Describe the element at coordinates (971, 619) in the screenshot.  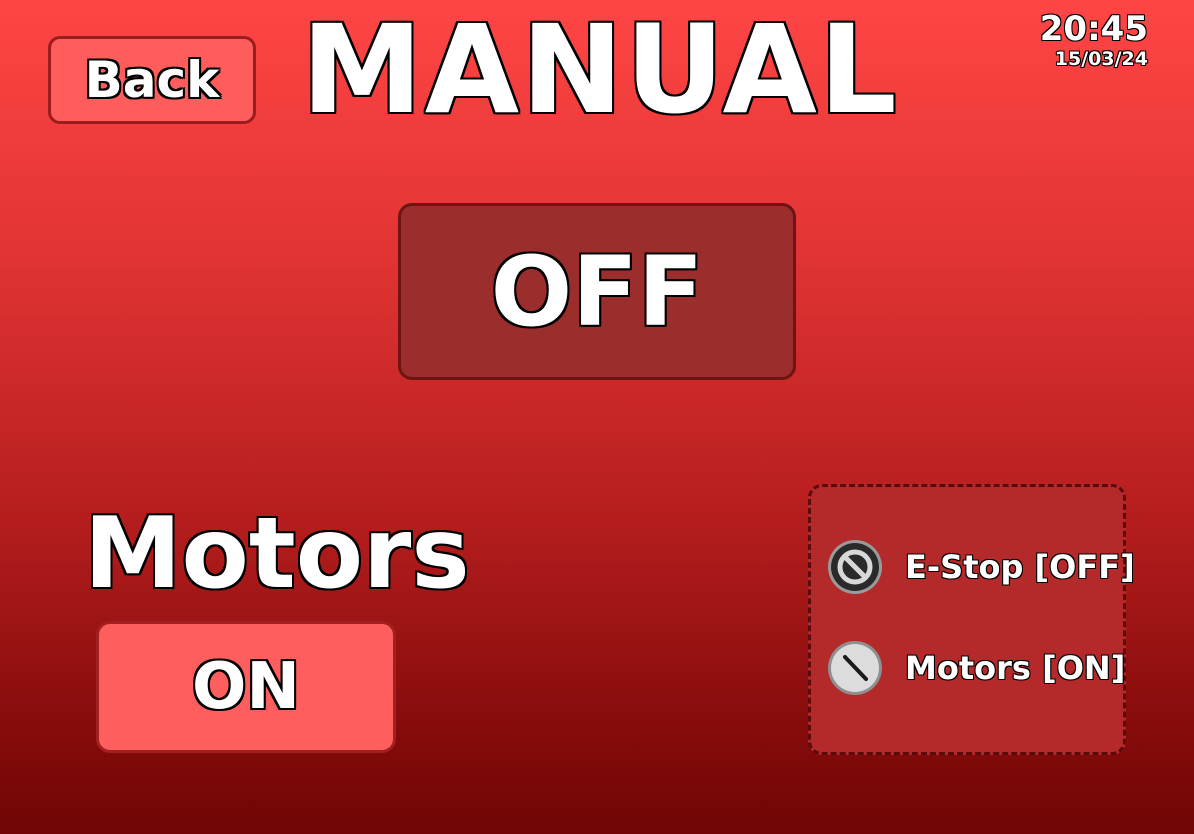
I see `status-panel: E-Stop [OFF] Motors [ON]` at that location.